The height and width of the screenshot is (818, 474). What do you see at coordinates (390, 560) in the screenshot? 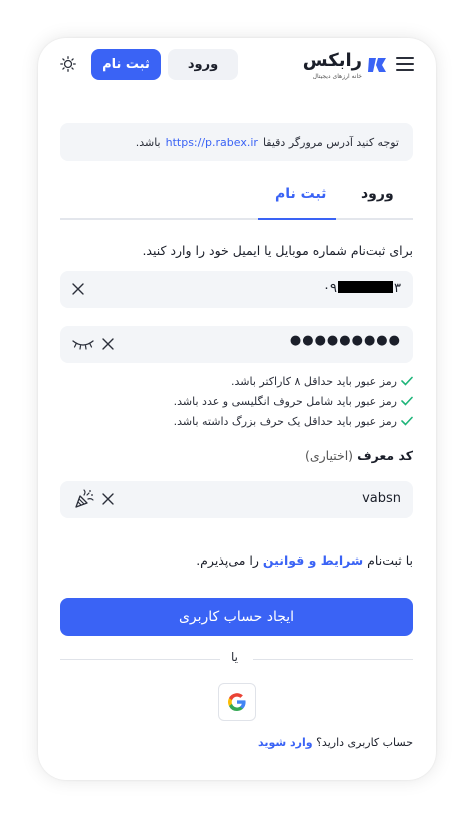
I see `terms-prefix: با ثبت‌نام` at bounding box center [390, 560].